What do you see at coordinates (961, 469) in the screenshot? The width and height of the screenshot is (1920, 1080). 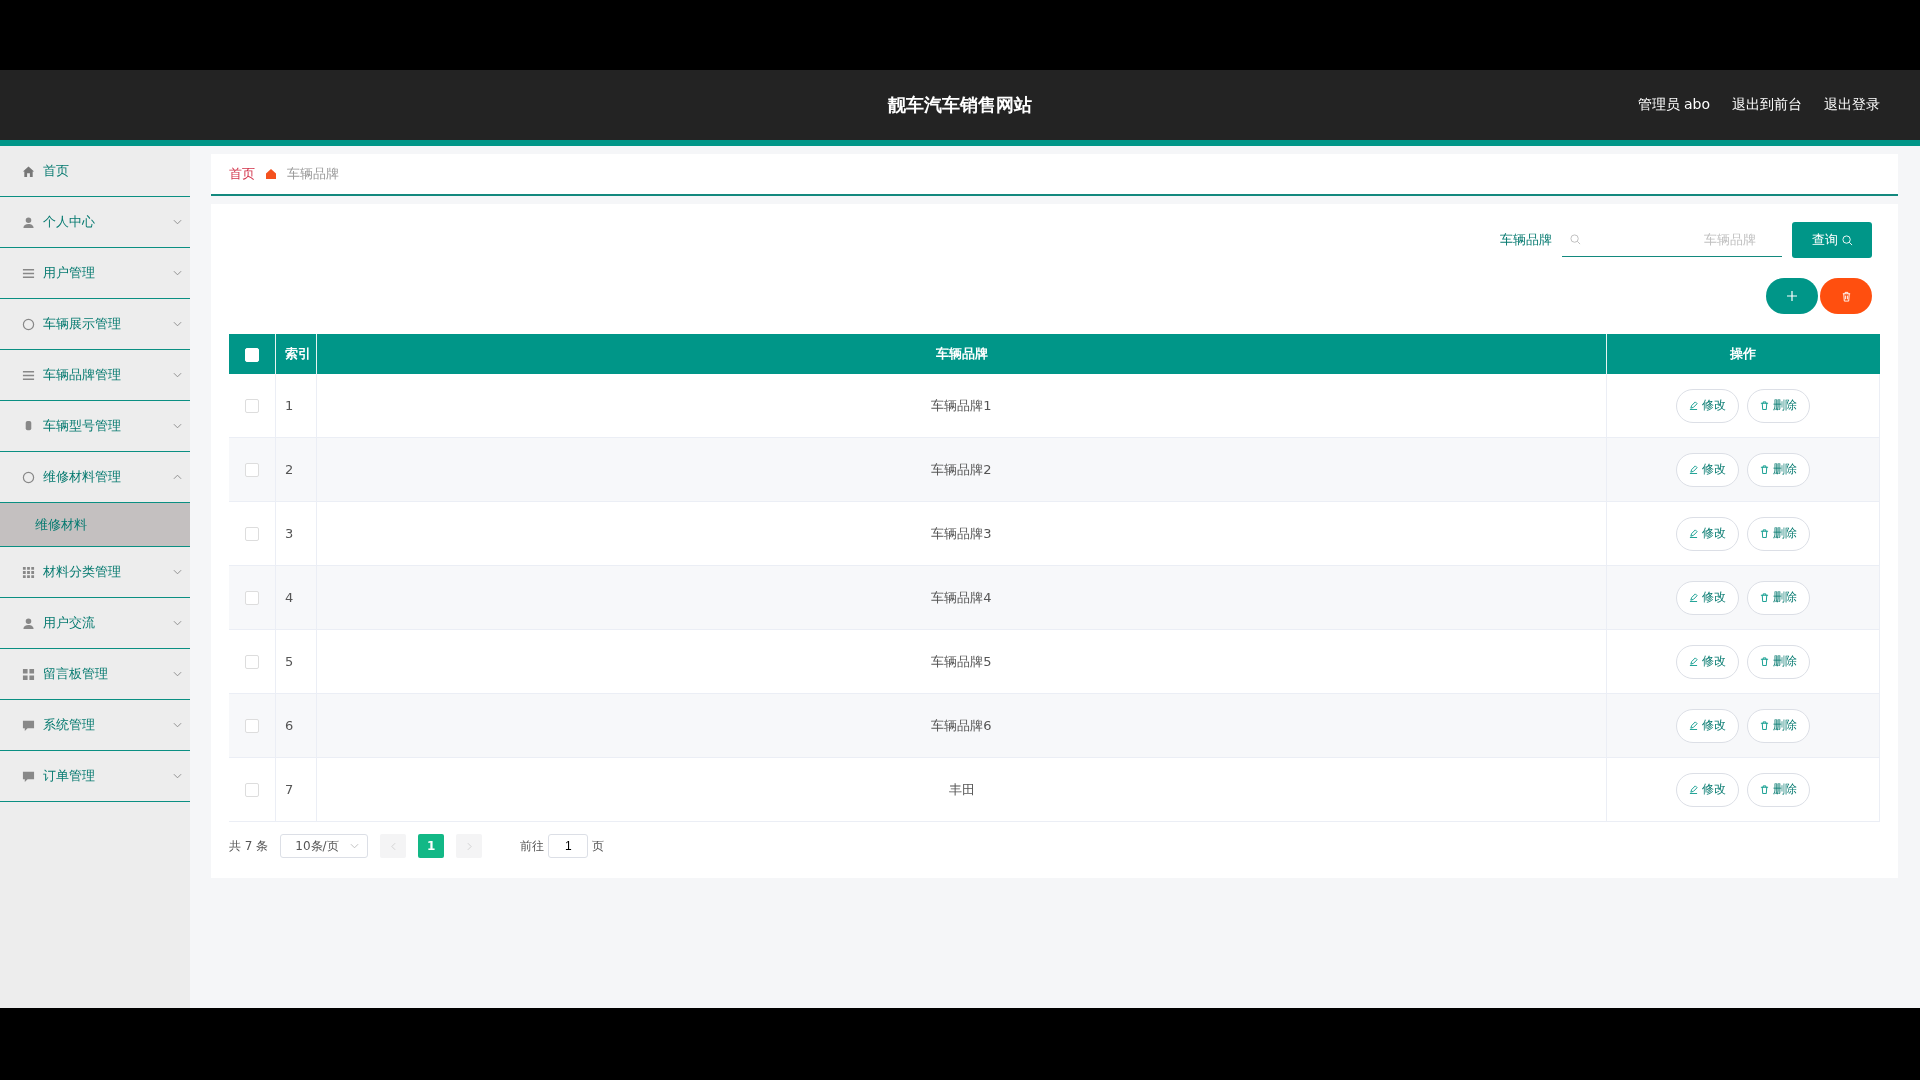 I see `table-cell: 车辆品牌2` at bounding box center [961, 469].